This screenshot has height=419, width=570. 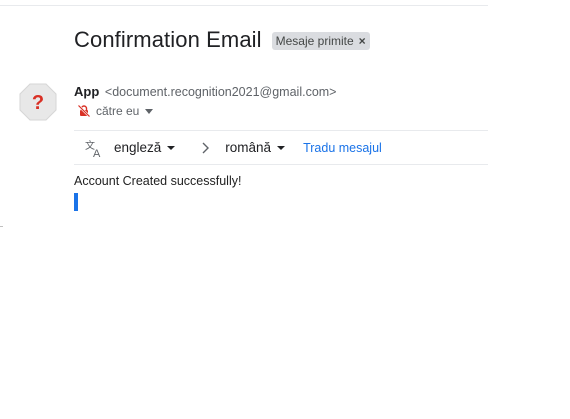 I want to click on translate-message-link: Tradu mesajul, so click(x=342, y=148).